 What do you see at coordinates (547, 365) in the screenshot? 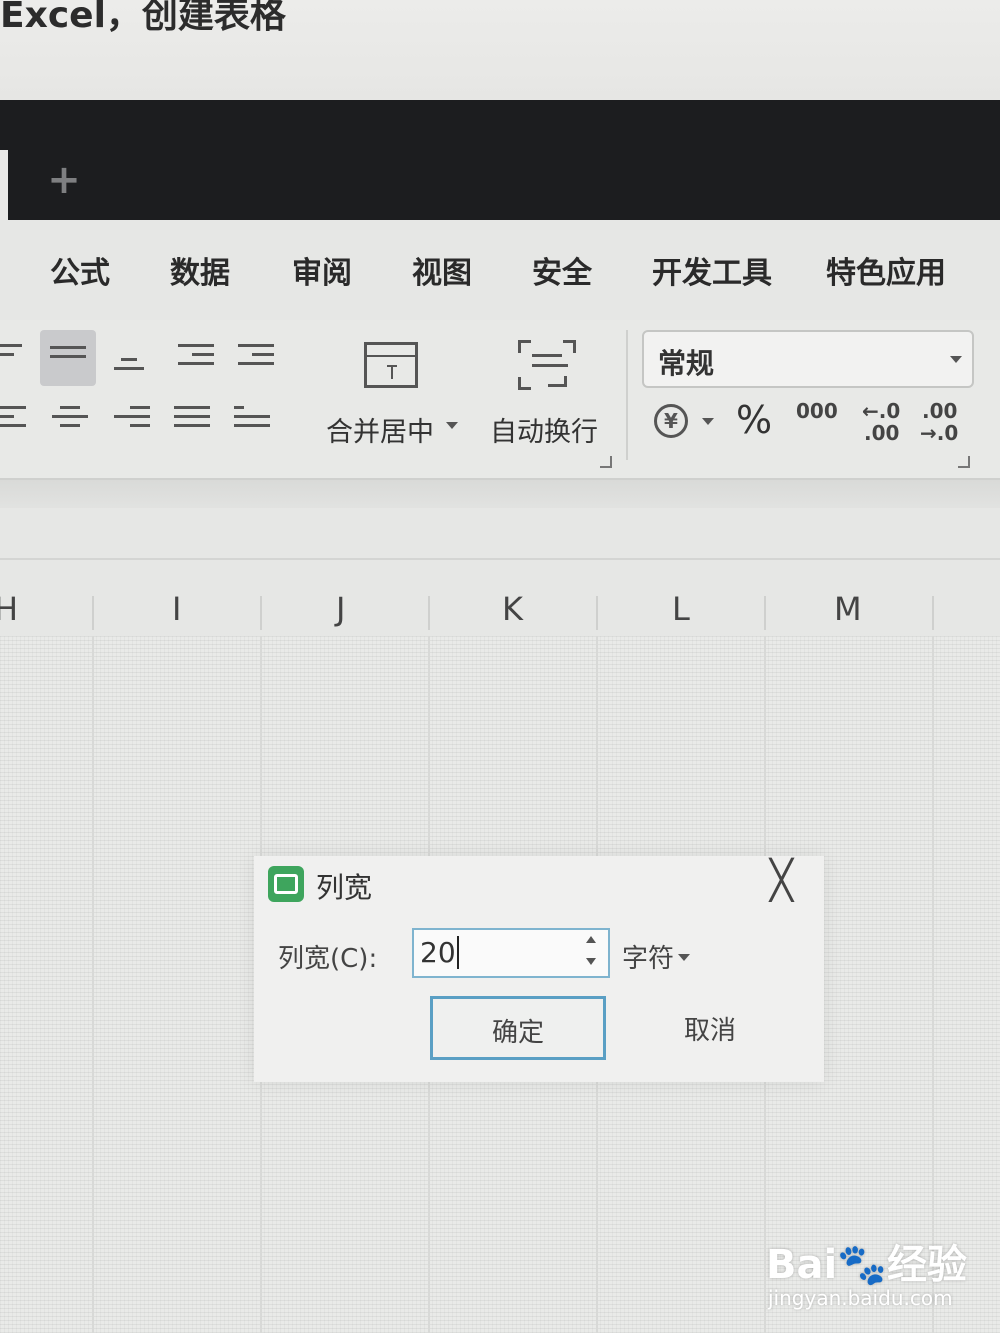
I see `wrap-text-icon` at bounding box center [547, 365].